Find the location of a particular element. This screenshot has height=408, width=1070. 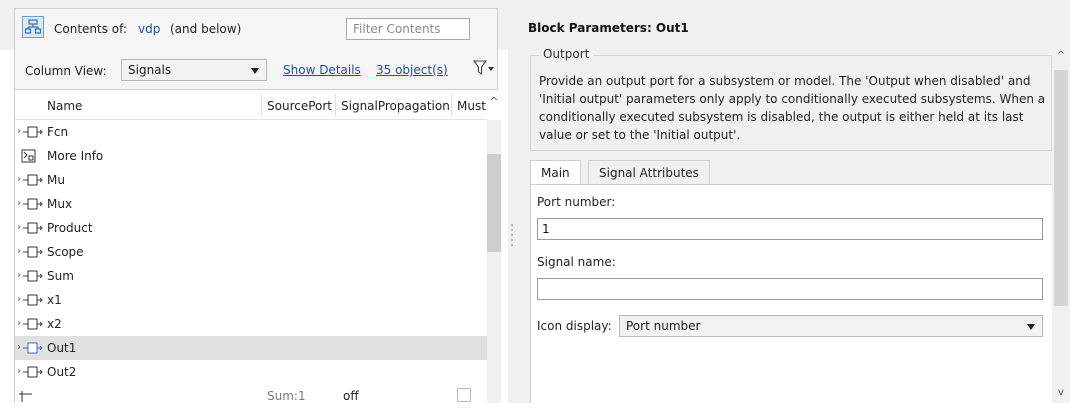

port-number-field: 1 is located at coordinates (790, 229).